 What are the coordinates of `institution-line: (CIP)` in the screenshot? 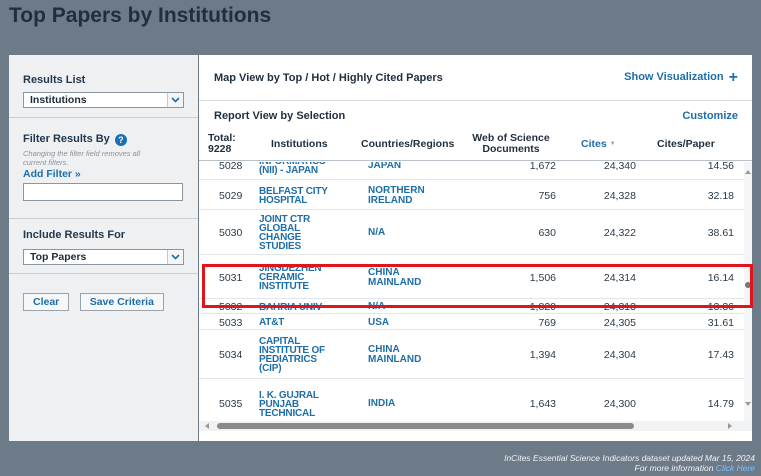 It's located at (270, 368).